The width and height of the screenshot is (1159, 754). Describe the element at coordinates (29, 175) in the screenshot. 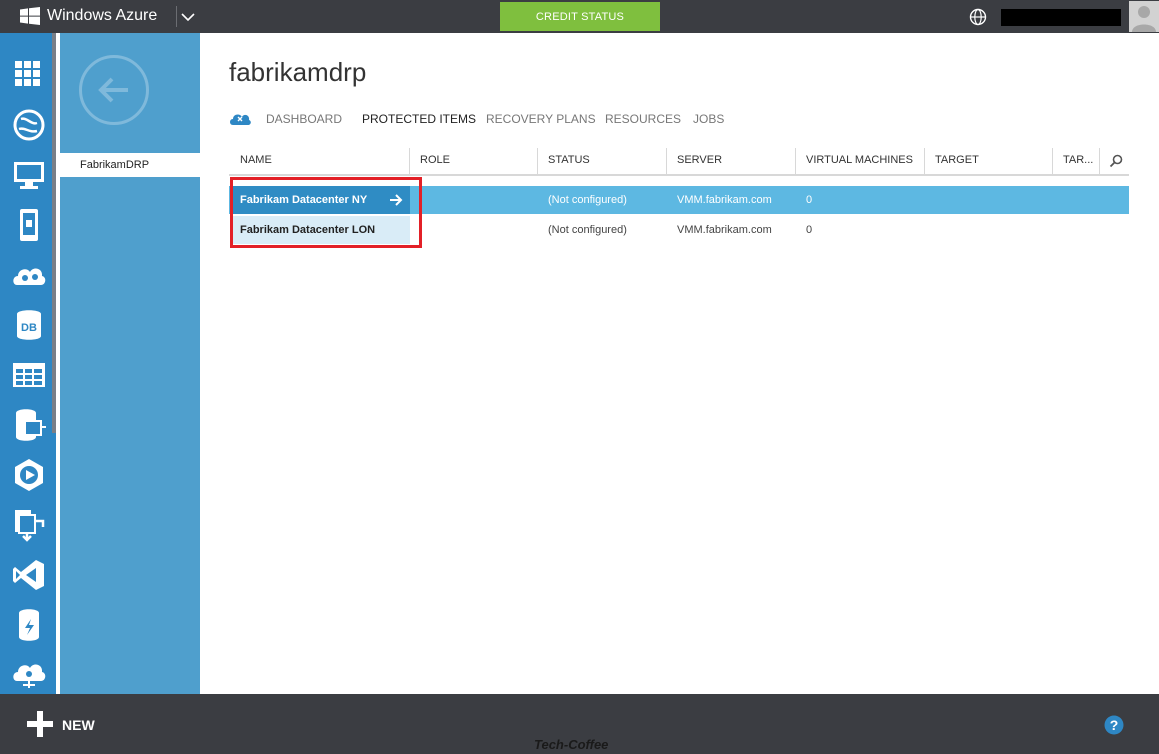

I see `virtual-machines-icon` at that location.